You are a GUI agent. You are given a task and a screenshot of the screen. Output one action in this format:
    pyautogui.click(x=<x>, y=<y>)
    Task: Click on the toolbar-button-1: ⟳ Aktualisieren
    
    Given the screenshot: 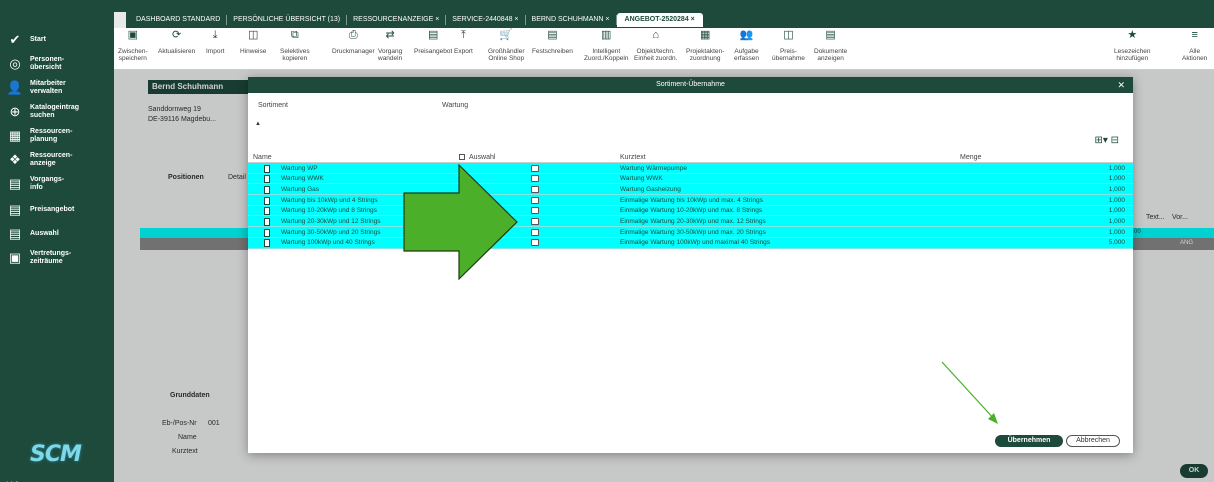 What is the action you would take?
    pyautogui.click(x=177, y=42)
    